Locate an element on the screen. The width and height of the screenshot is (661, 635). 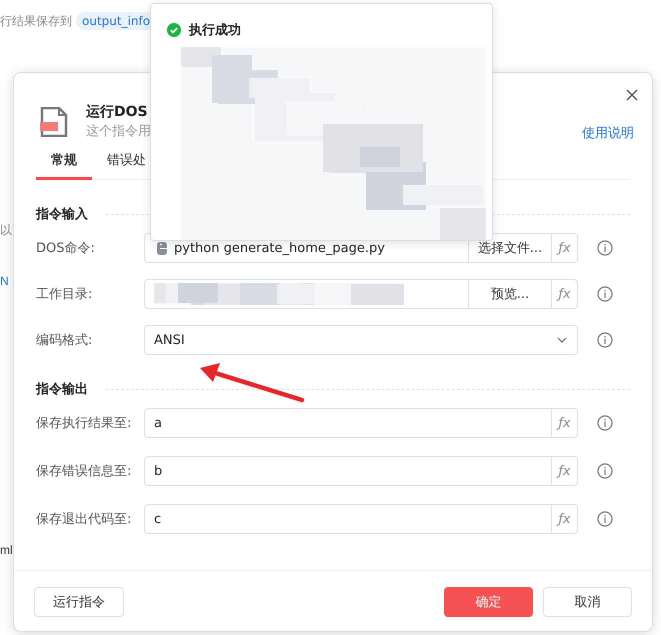
chevron-down-icon is located at coordinates (562, 340).